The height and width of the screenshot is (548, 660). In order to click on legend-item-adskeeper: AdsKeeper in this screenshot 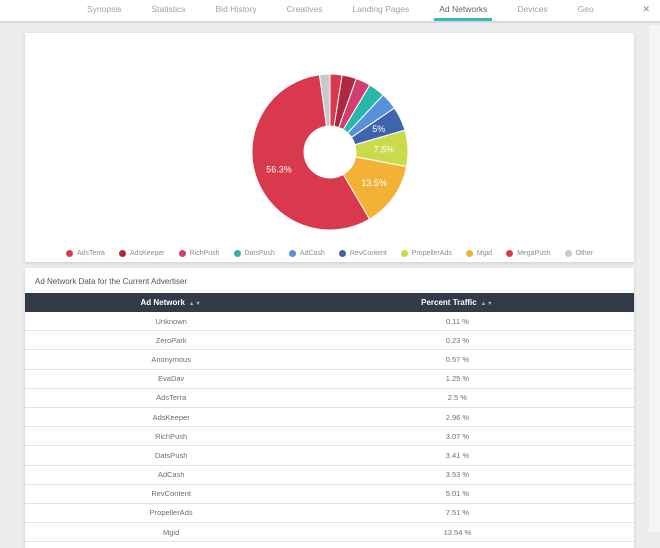, I will do `click(141, 253)`.